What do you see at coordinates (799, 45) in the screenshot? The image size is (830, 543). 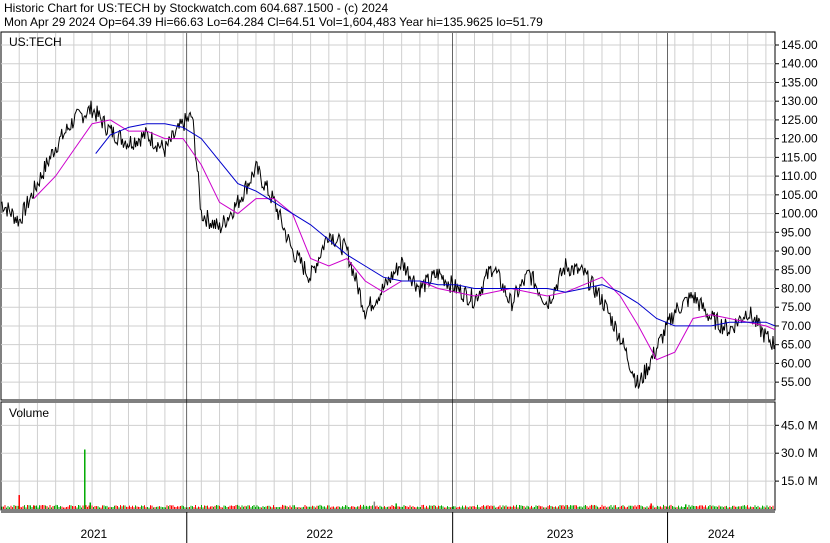 I see `price-tick-label: 145.00` at bounding box center [799, 45].